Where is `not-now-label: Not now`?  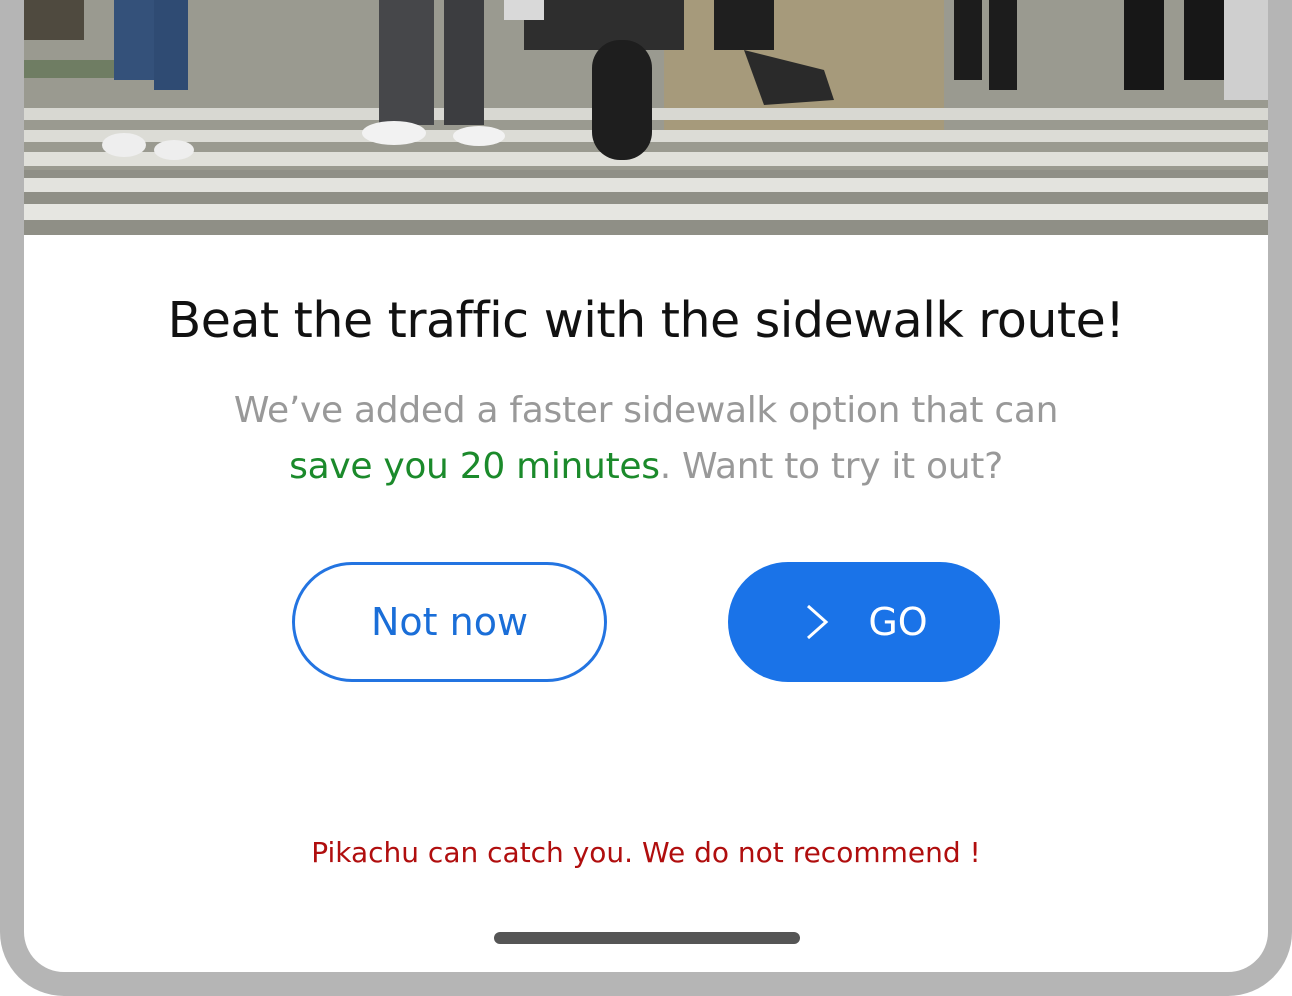
not-now-label: Not now is located at coordinates (449, 622).